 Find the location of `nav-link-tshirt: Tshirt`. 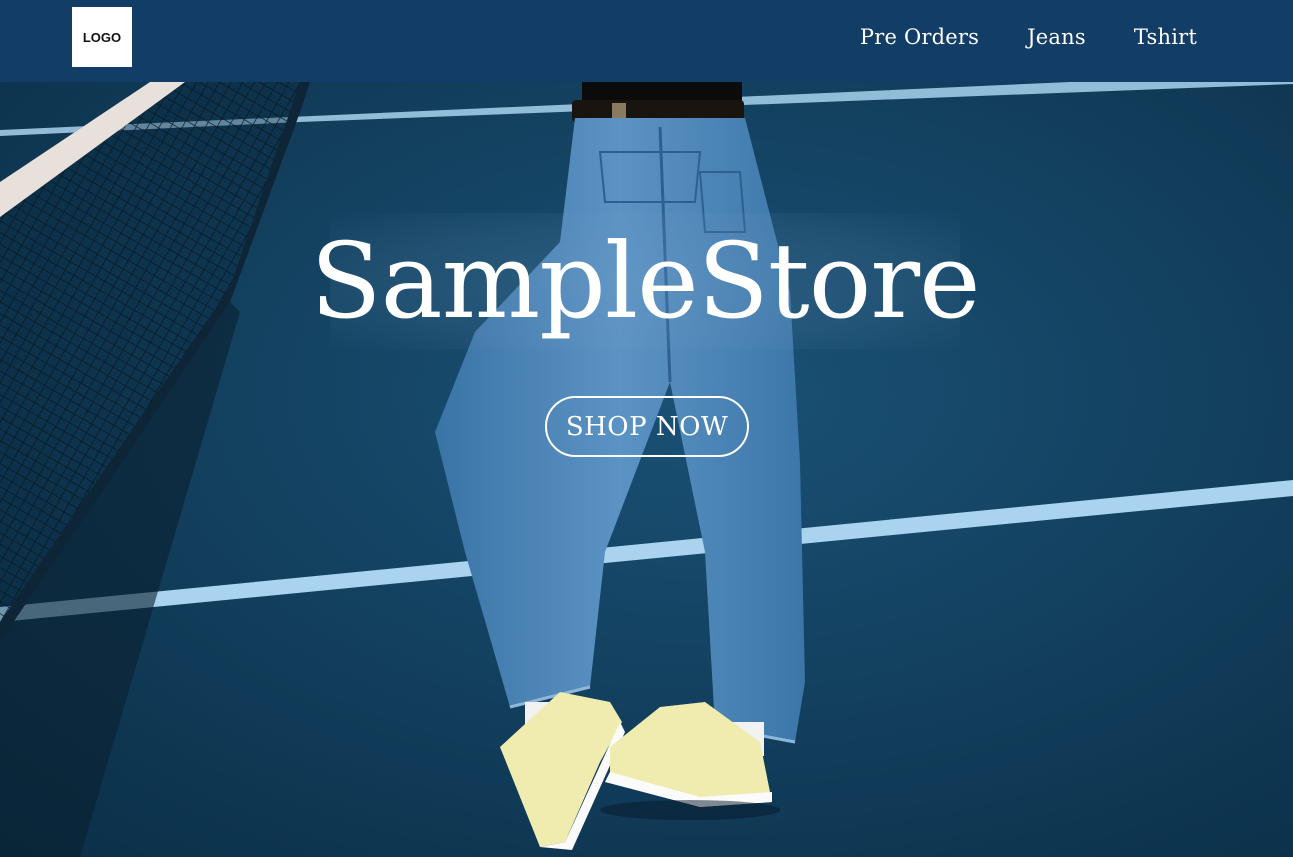

nav-link-tshirt: Tshirt is located at coordinates (1165, 37).